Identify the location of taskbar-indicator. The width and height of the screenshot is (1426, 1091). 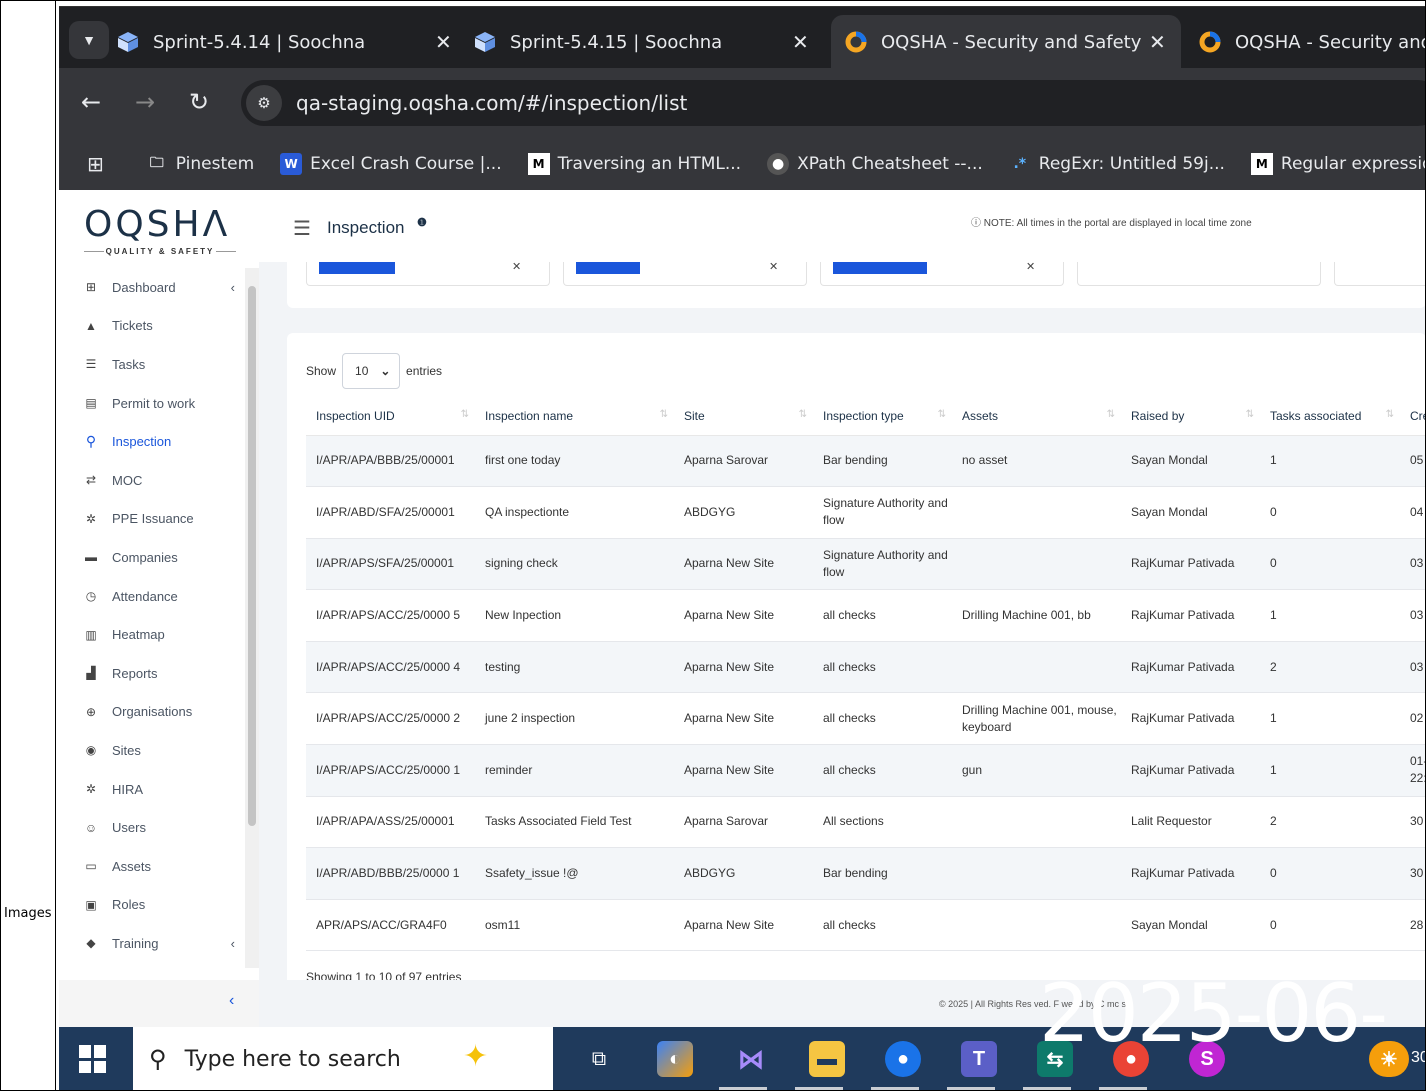
(1047, 1089).